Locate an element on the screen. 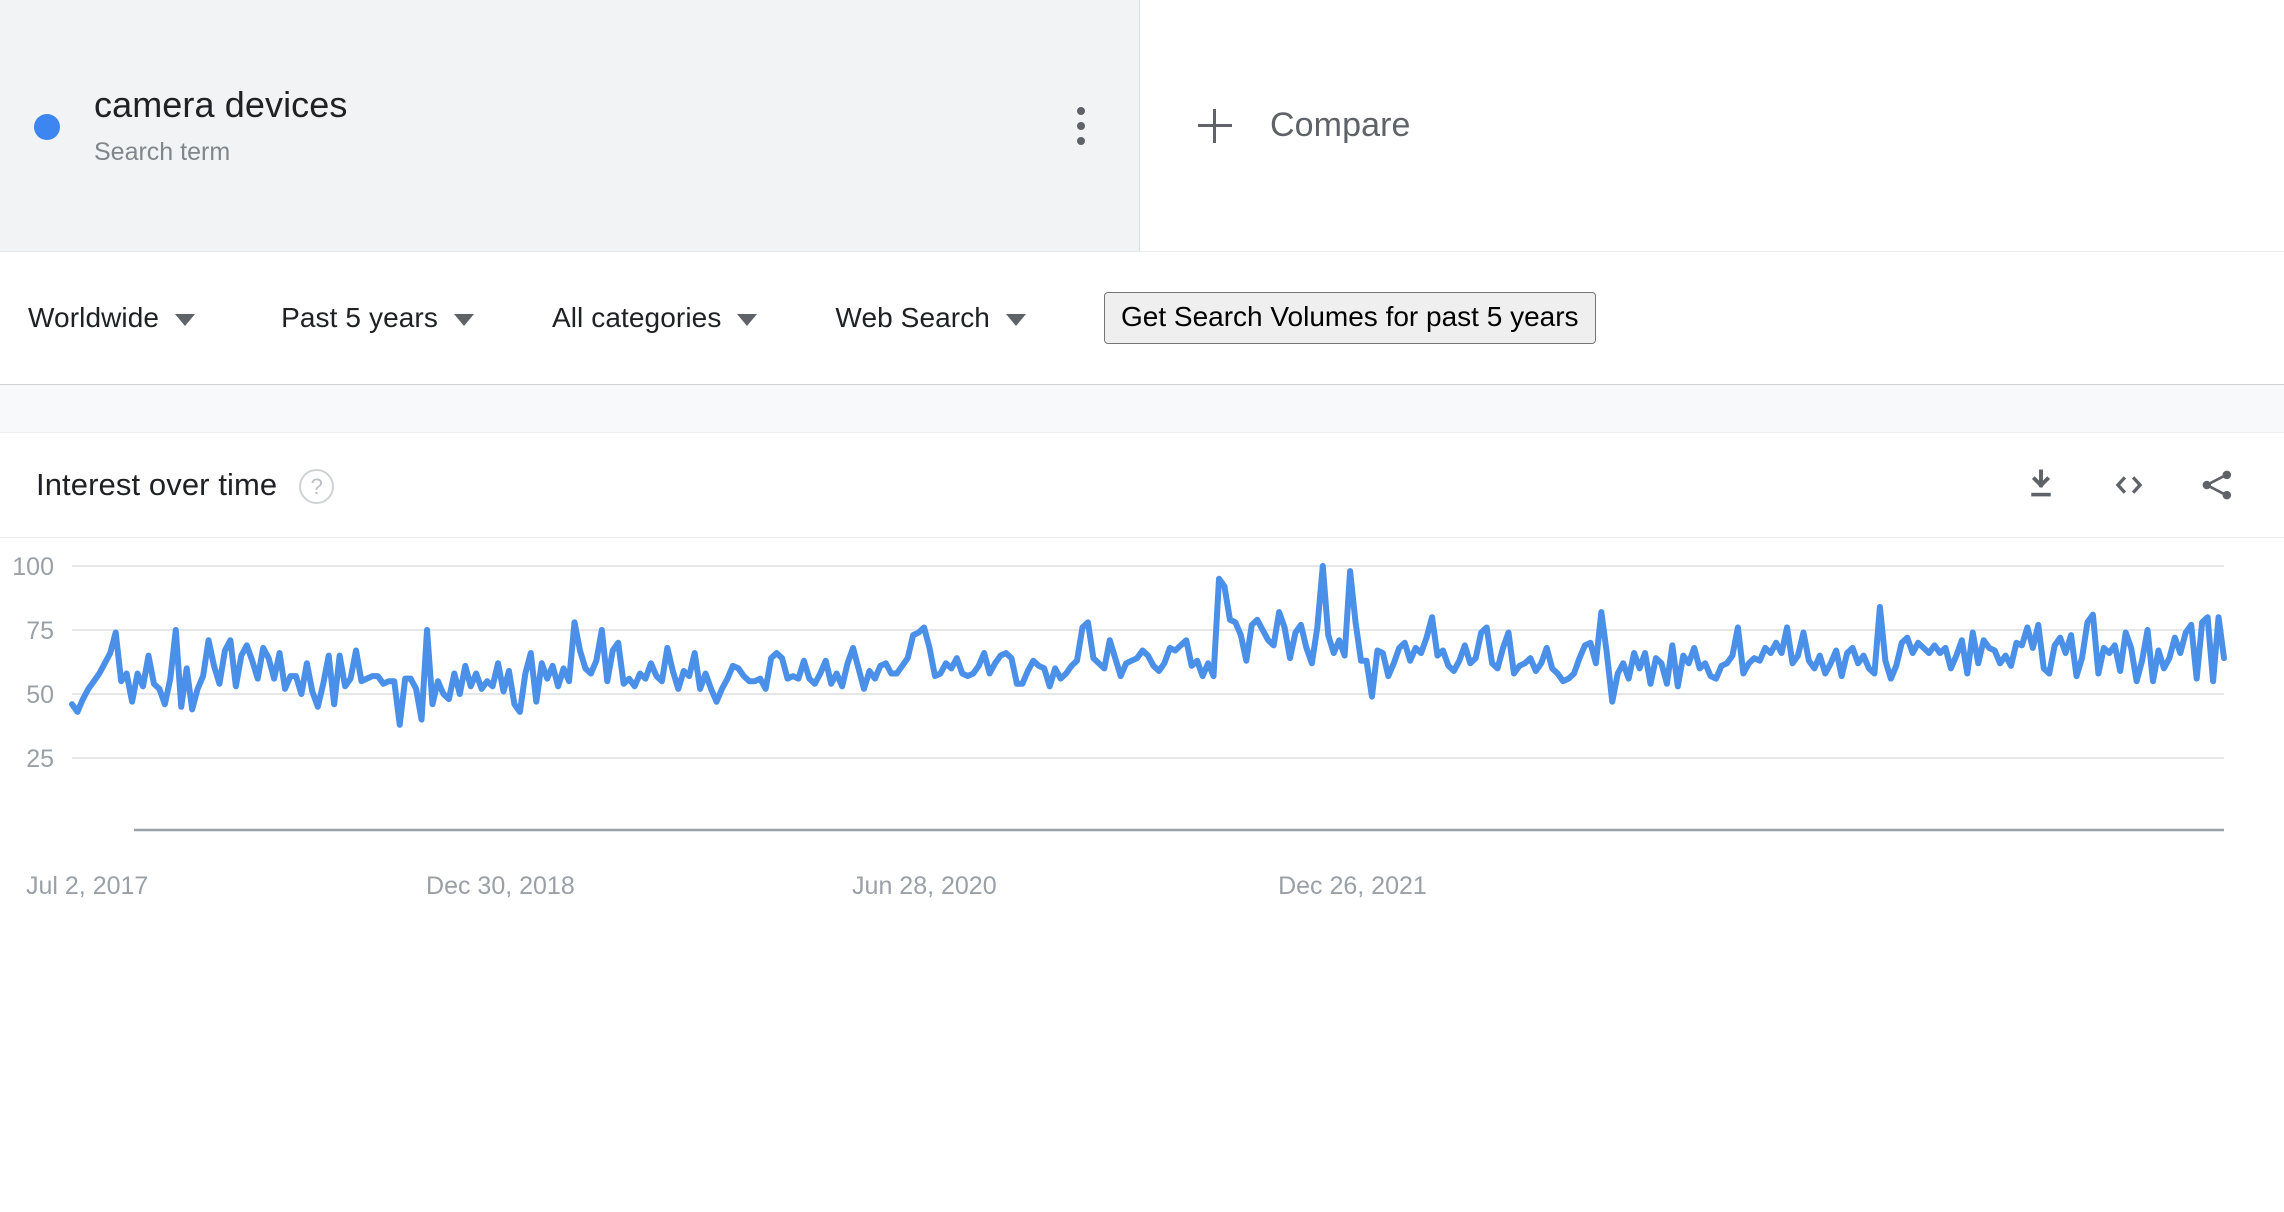 Image resolution: width=2284 pixels, height=1212 pixels. filter-timerange-label: Past 5 years is located at coordinates (359, 317).